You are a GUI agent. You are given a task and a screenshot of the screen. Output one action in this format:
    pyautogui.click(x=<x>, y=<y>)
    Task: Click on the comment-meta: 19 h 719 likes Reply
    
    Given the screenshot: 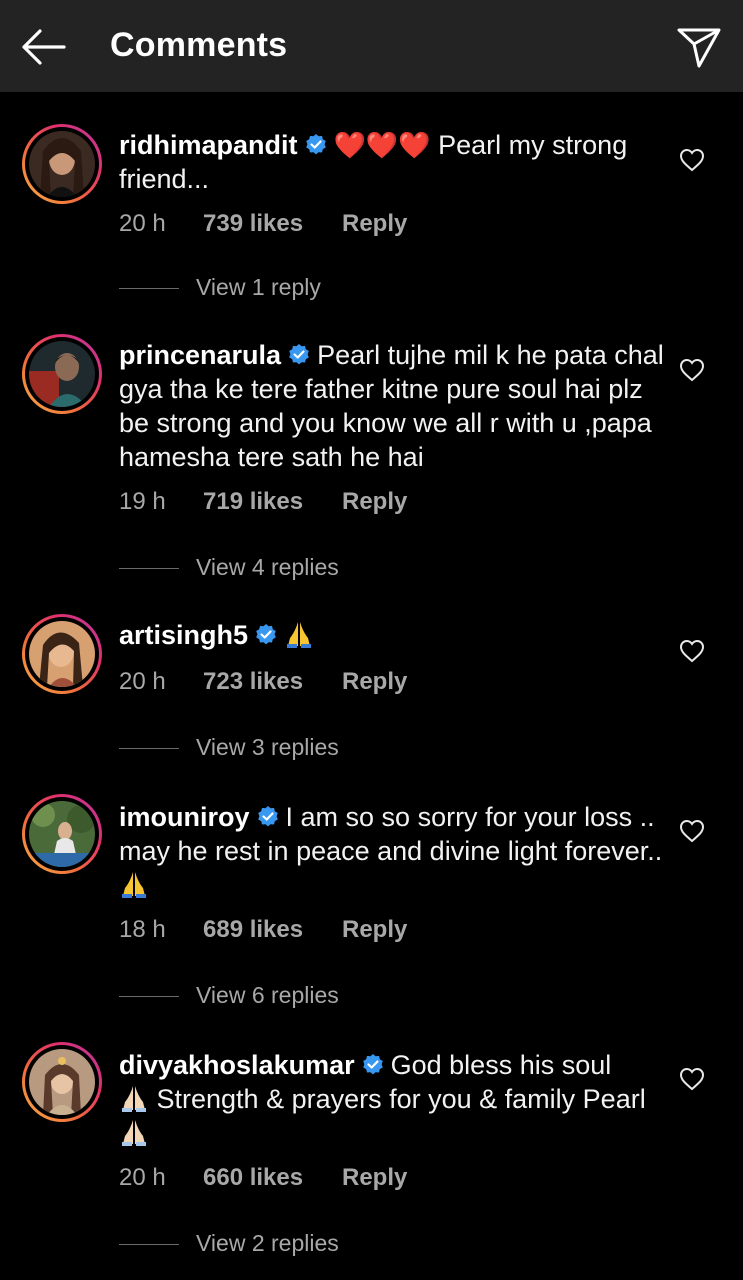 What is the action you would take?
    pyautogui.click(x=263, y=502)
    